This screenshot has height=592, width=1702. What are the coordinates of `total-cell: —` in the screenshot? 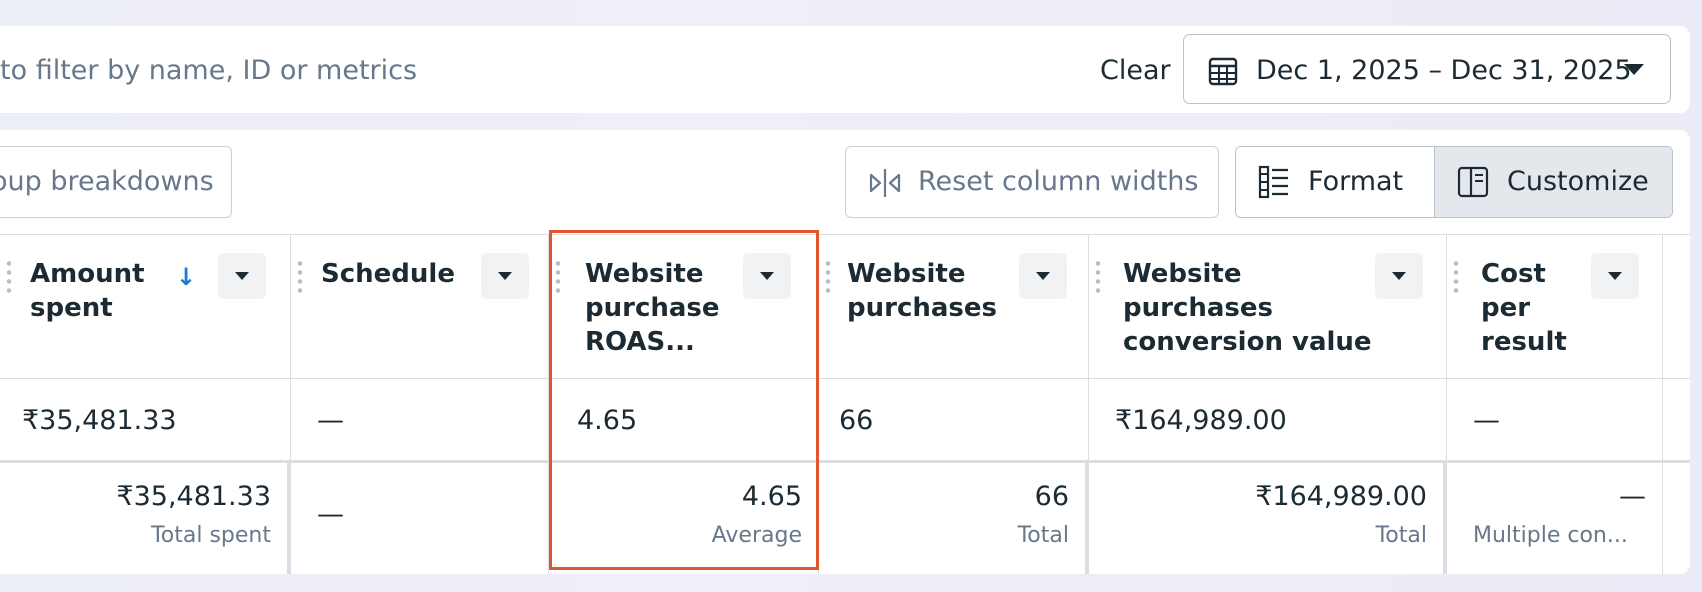 It's located at (420, 518).